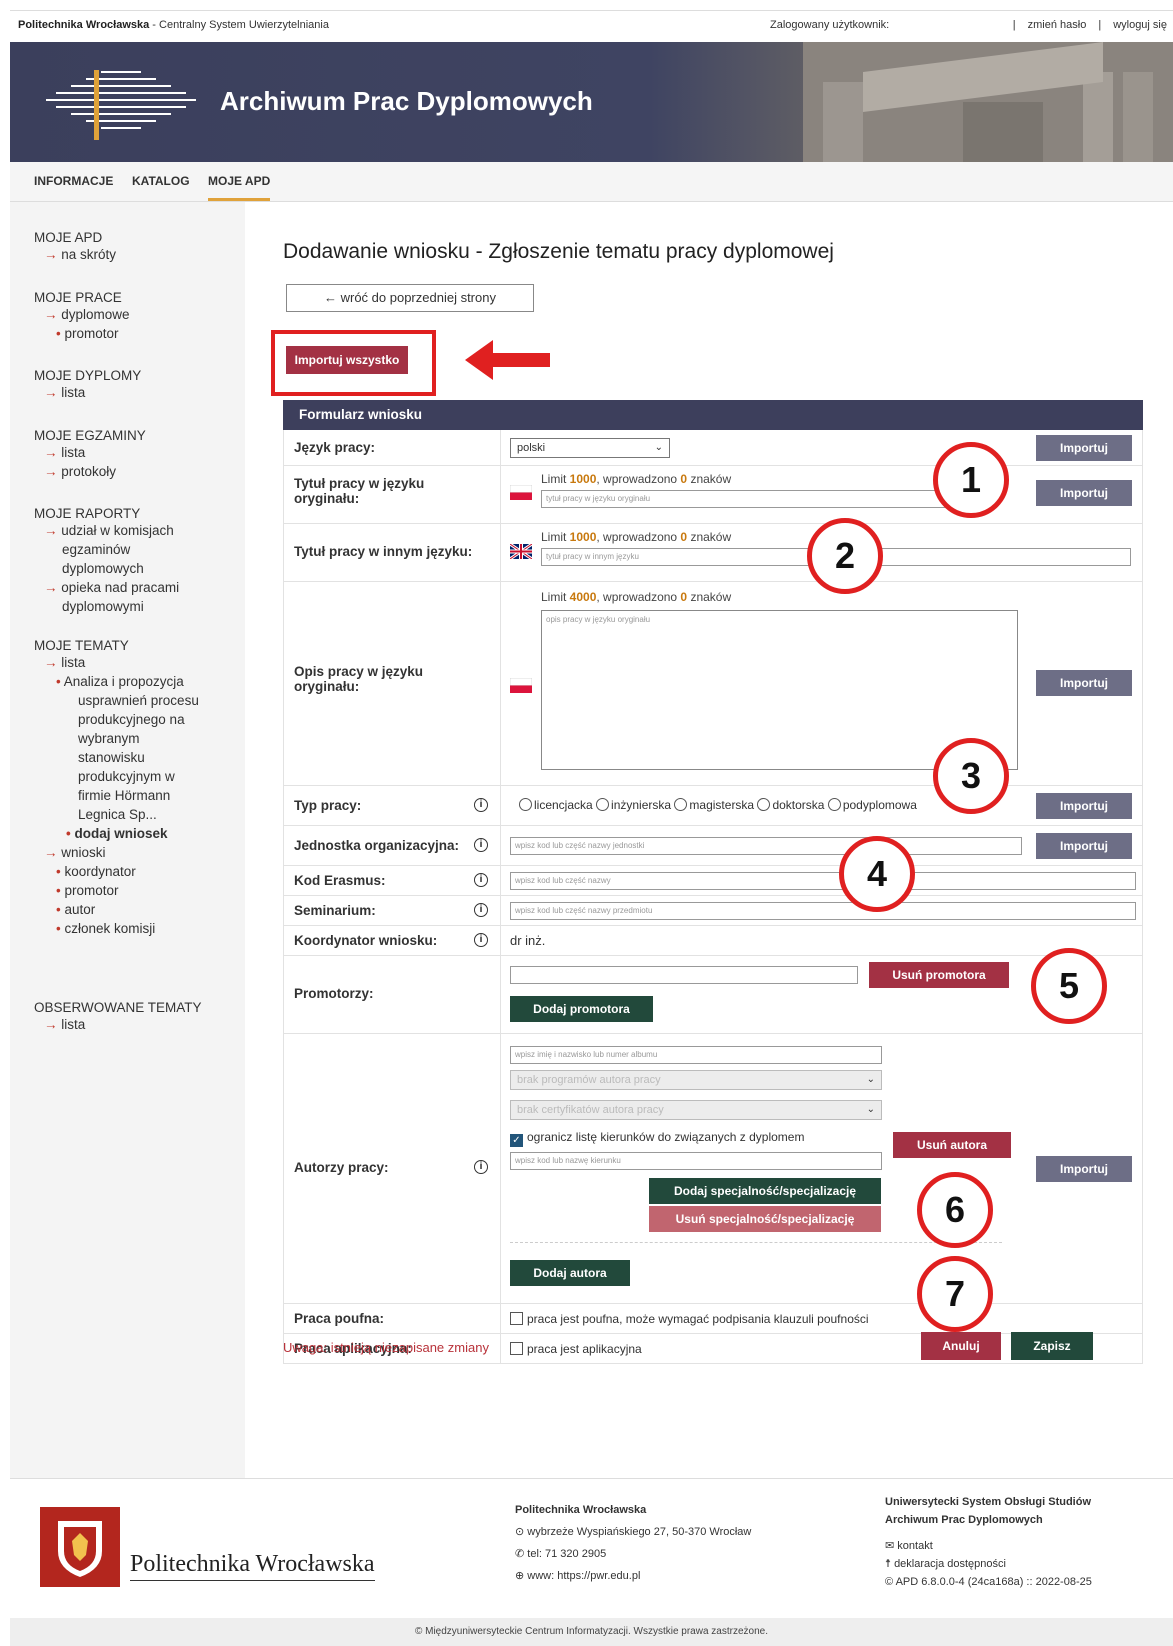 The image size is (1173, 1646). What do you see at coordinates (334, 993) in the screenshot?
I see `promoters-label: Promotorzy:` at bounding box center [334, 993].